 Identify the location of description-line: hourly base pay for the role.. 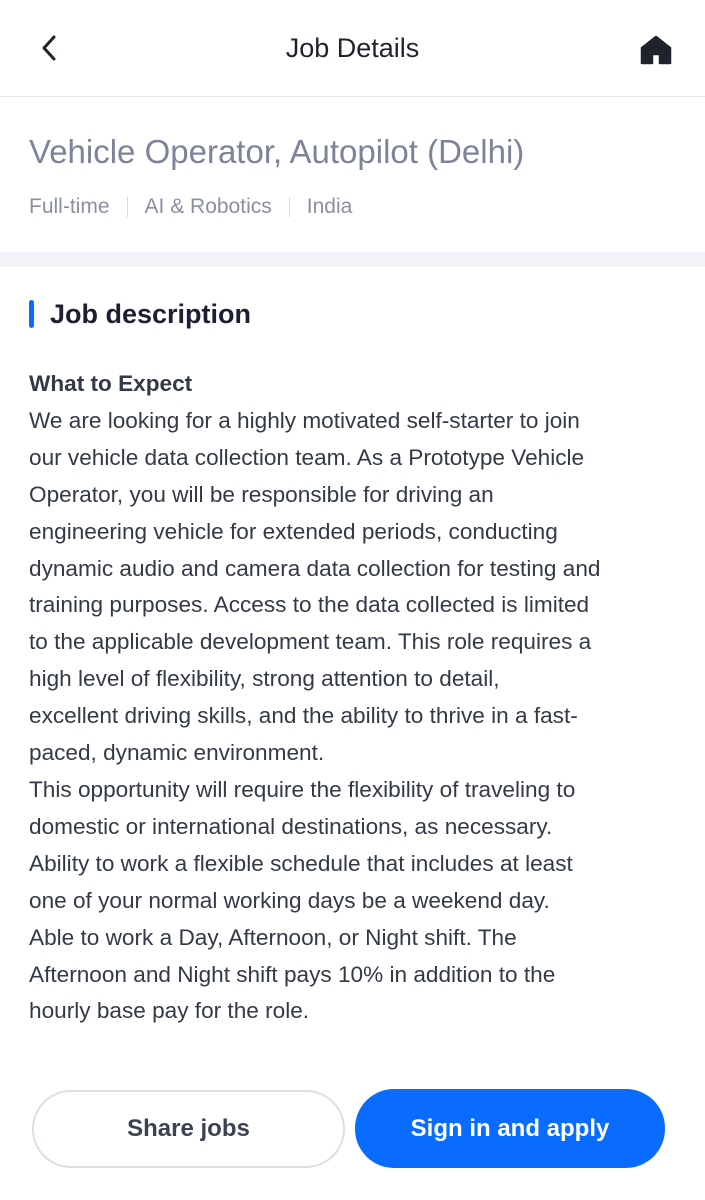
(169, 1011).